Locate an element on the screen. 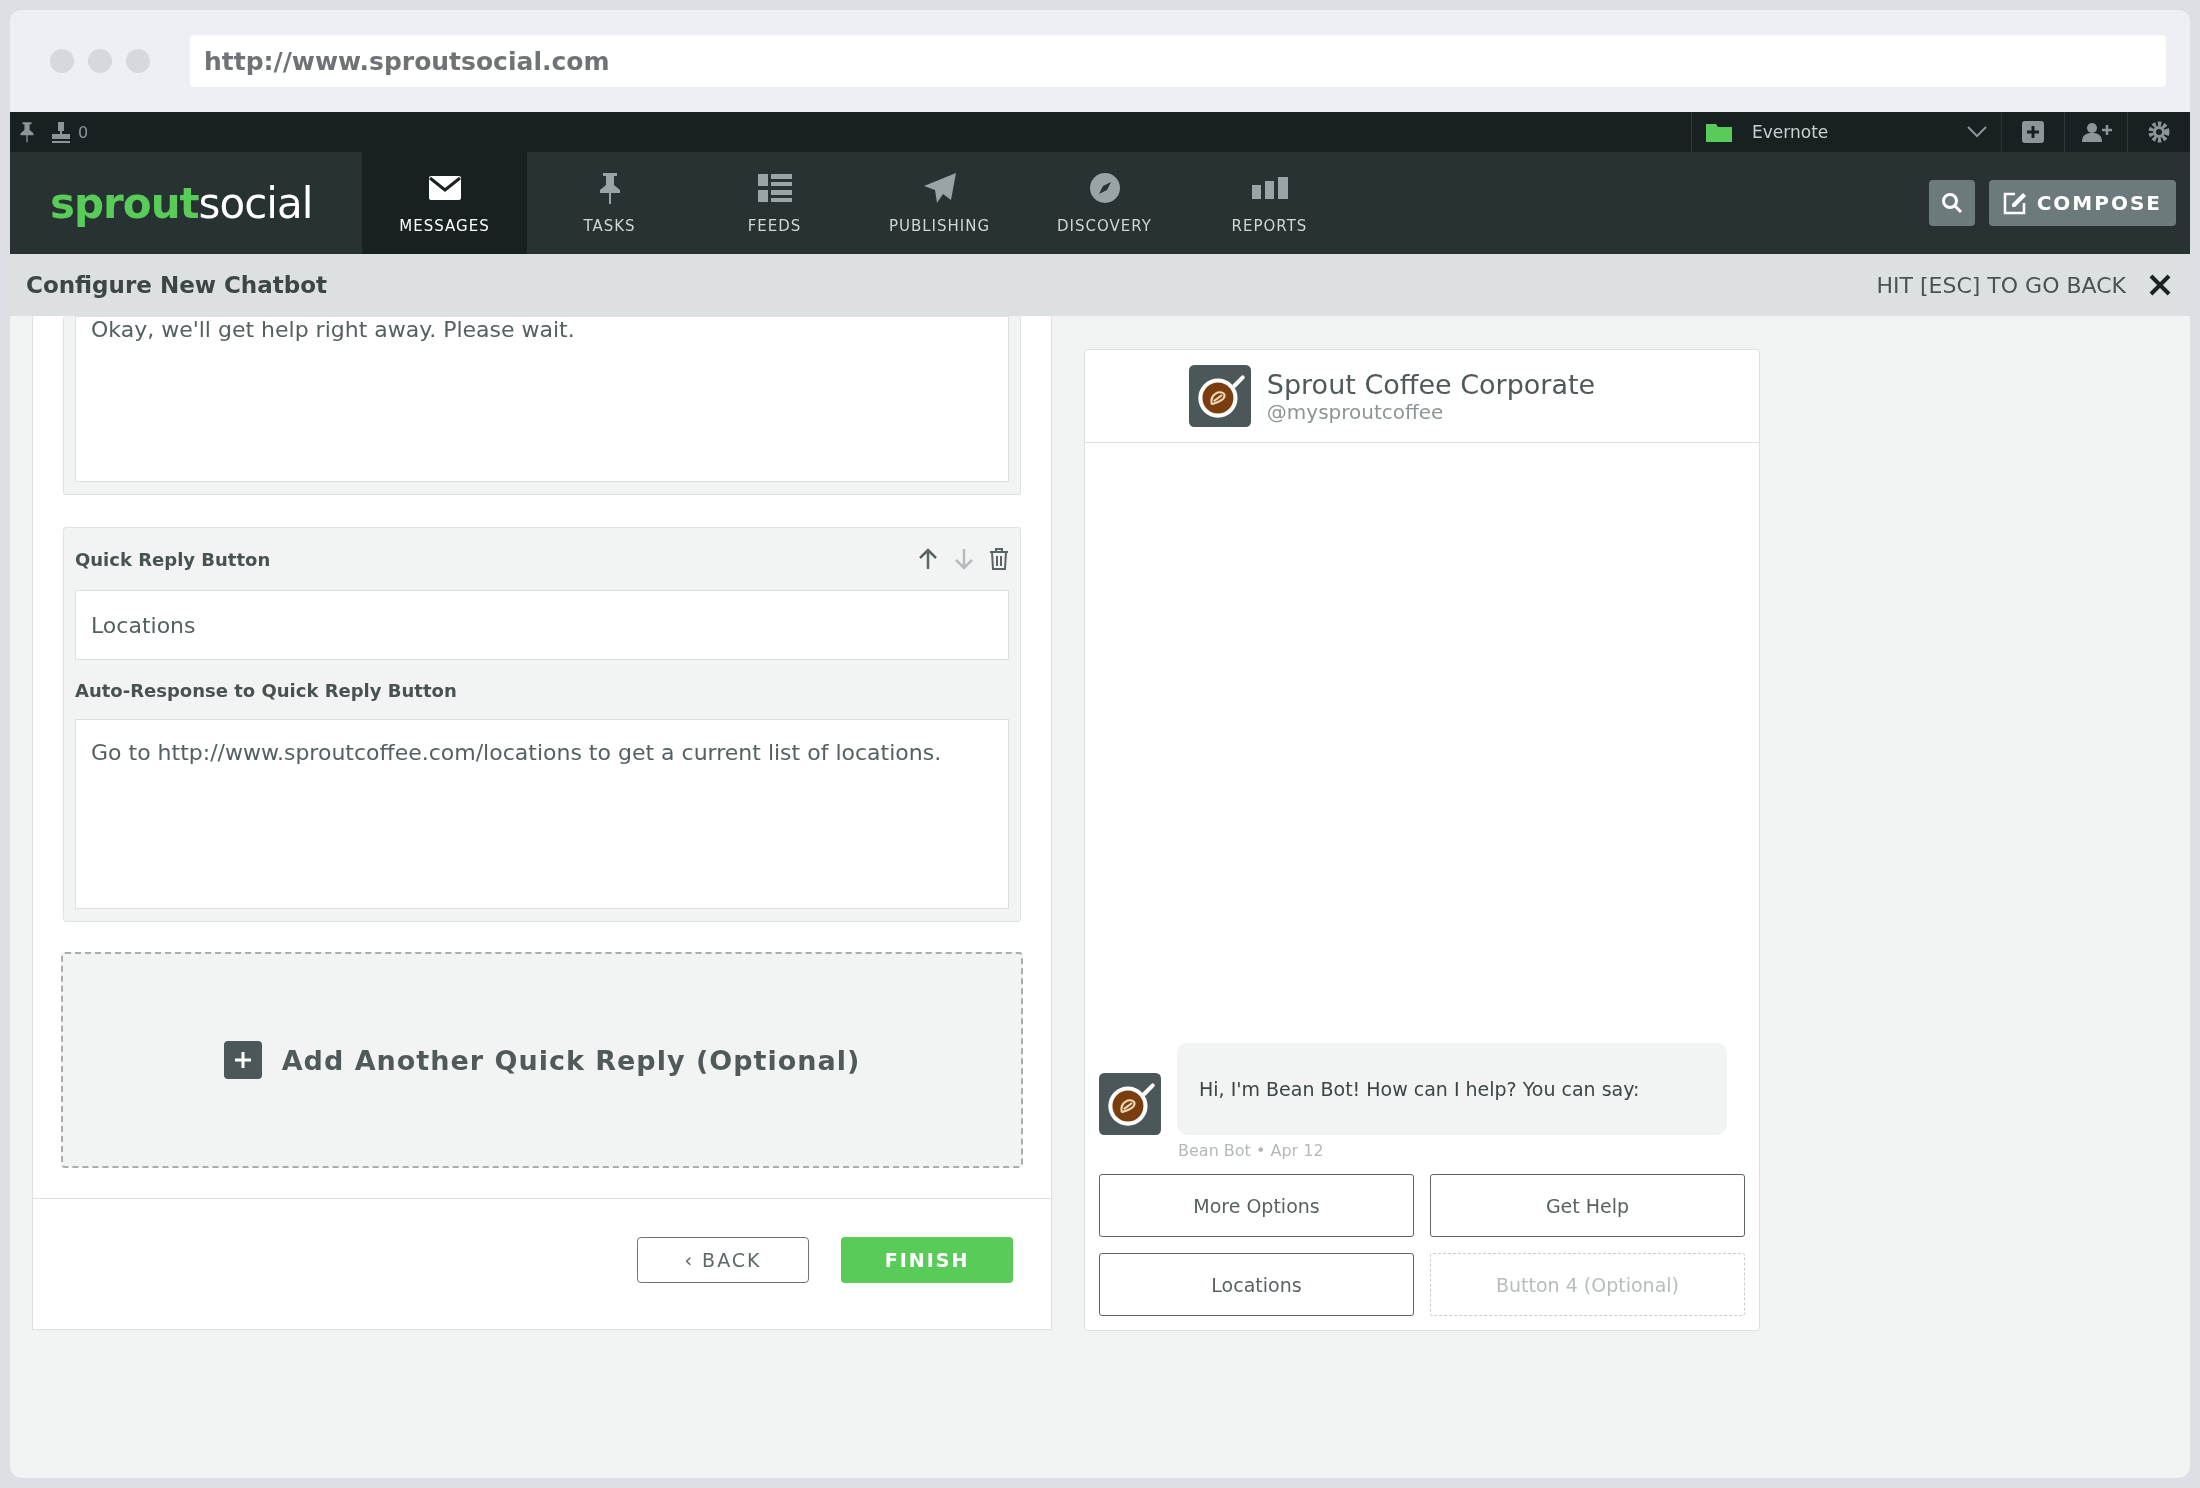  add-user-icon is located at coordinates (2096, 132).